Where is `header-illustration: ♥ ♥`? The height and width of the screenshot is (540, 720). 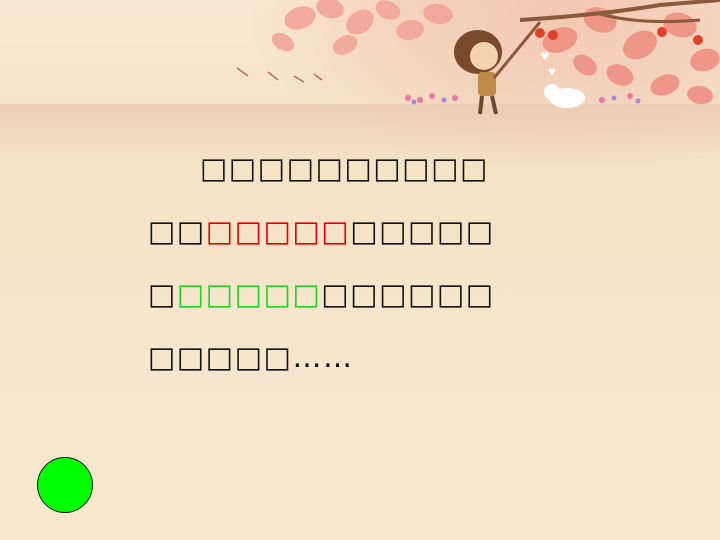 header-illustration: ♥ ♥ is located at coordinates (478, 57).